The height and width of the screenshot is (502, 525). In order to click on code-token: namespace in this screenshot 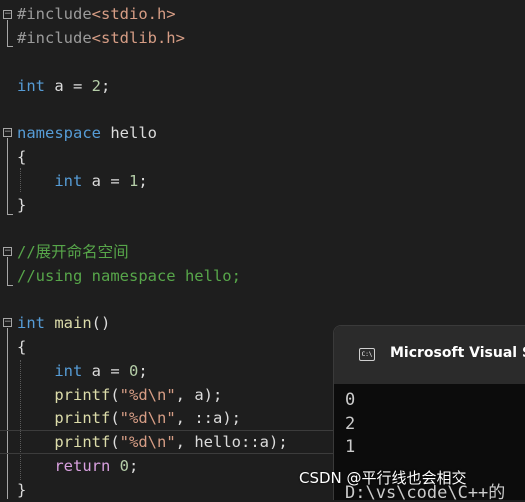, I will do `click(59, 133)`.